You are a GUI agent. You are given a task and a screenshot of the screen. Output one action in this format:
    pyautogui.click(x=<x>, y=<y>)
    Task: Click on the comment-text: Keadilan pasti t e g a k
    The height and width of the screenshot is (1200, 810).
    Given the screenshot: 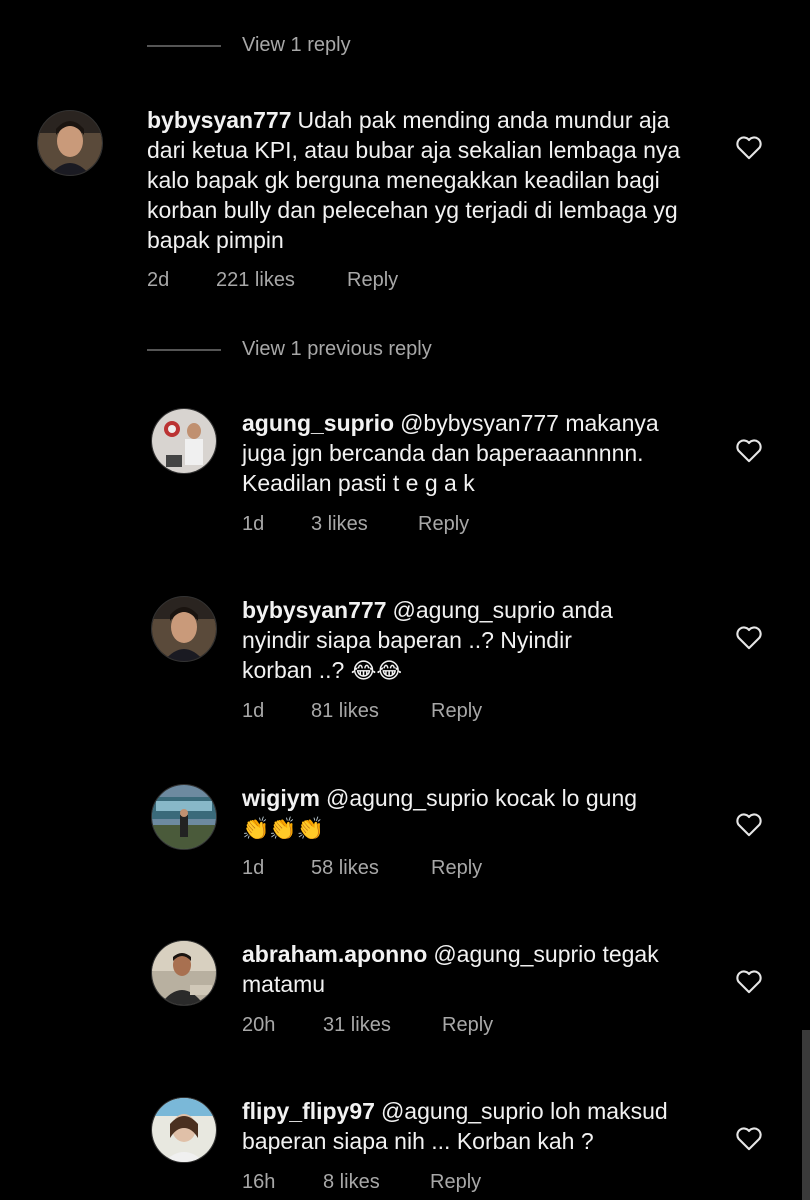 What is the action you would take?
    pyautogui.click(x=358, y=483)
    